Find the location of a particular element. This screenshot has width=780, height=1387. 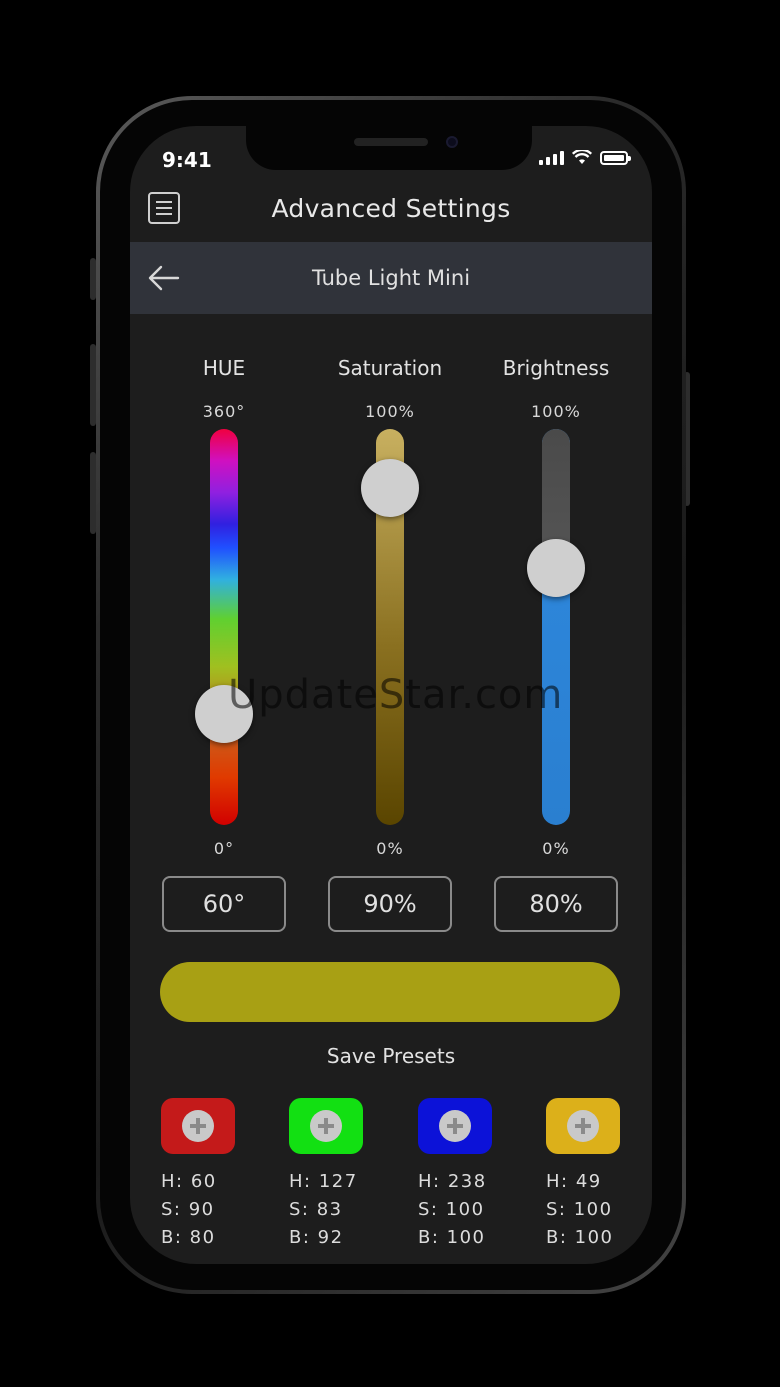

hue-slider-track is located at coordinates (224, 627).